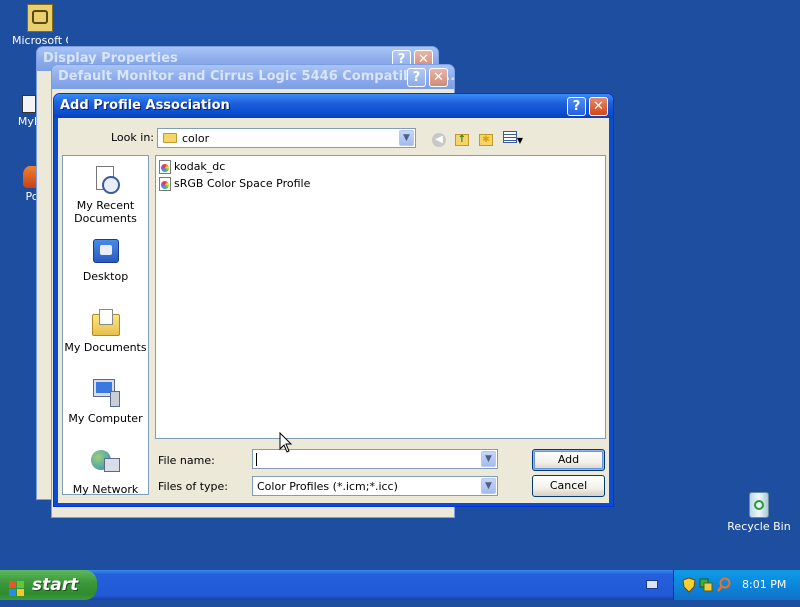  What do you see at coordinates (724, 585) in the screenshot?
I see `search-icon` at bounding box center [724, 585].